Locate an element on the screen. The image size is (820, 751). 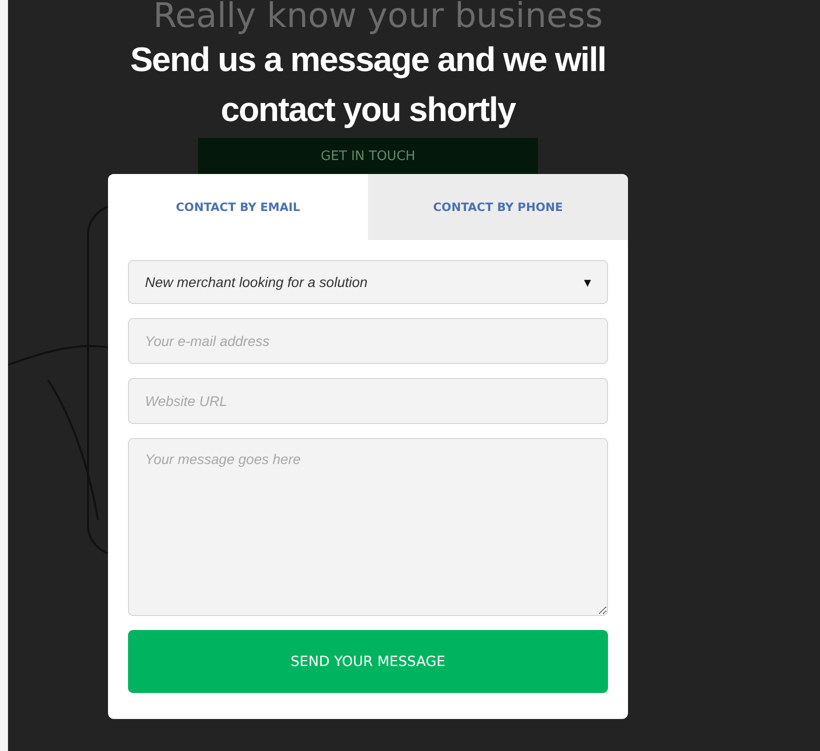
topic-select: New merchant looking for a solution ▾ is located at coordinates (368, 282).